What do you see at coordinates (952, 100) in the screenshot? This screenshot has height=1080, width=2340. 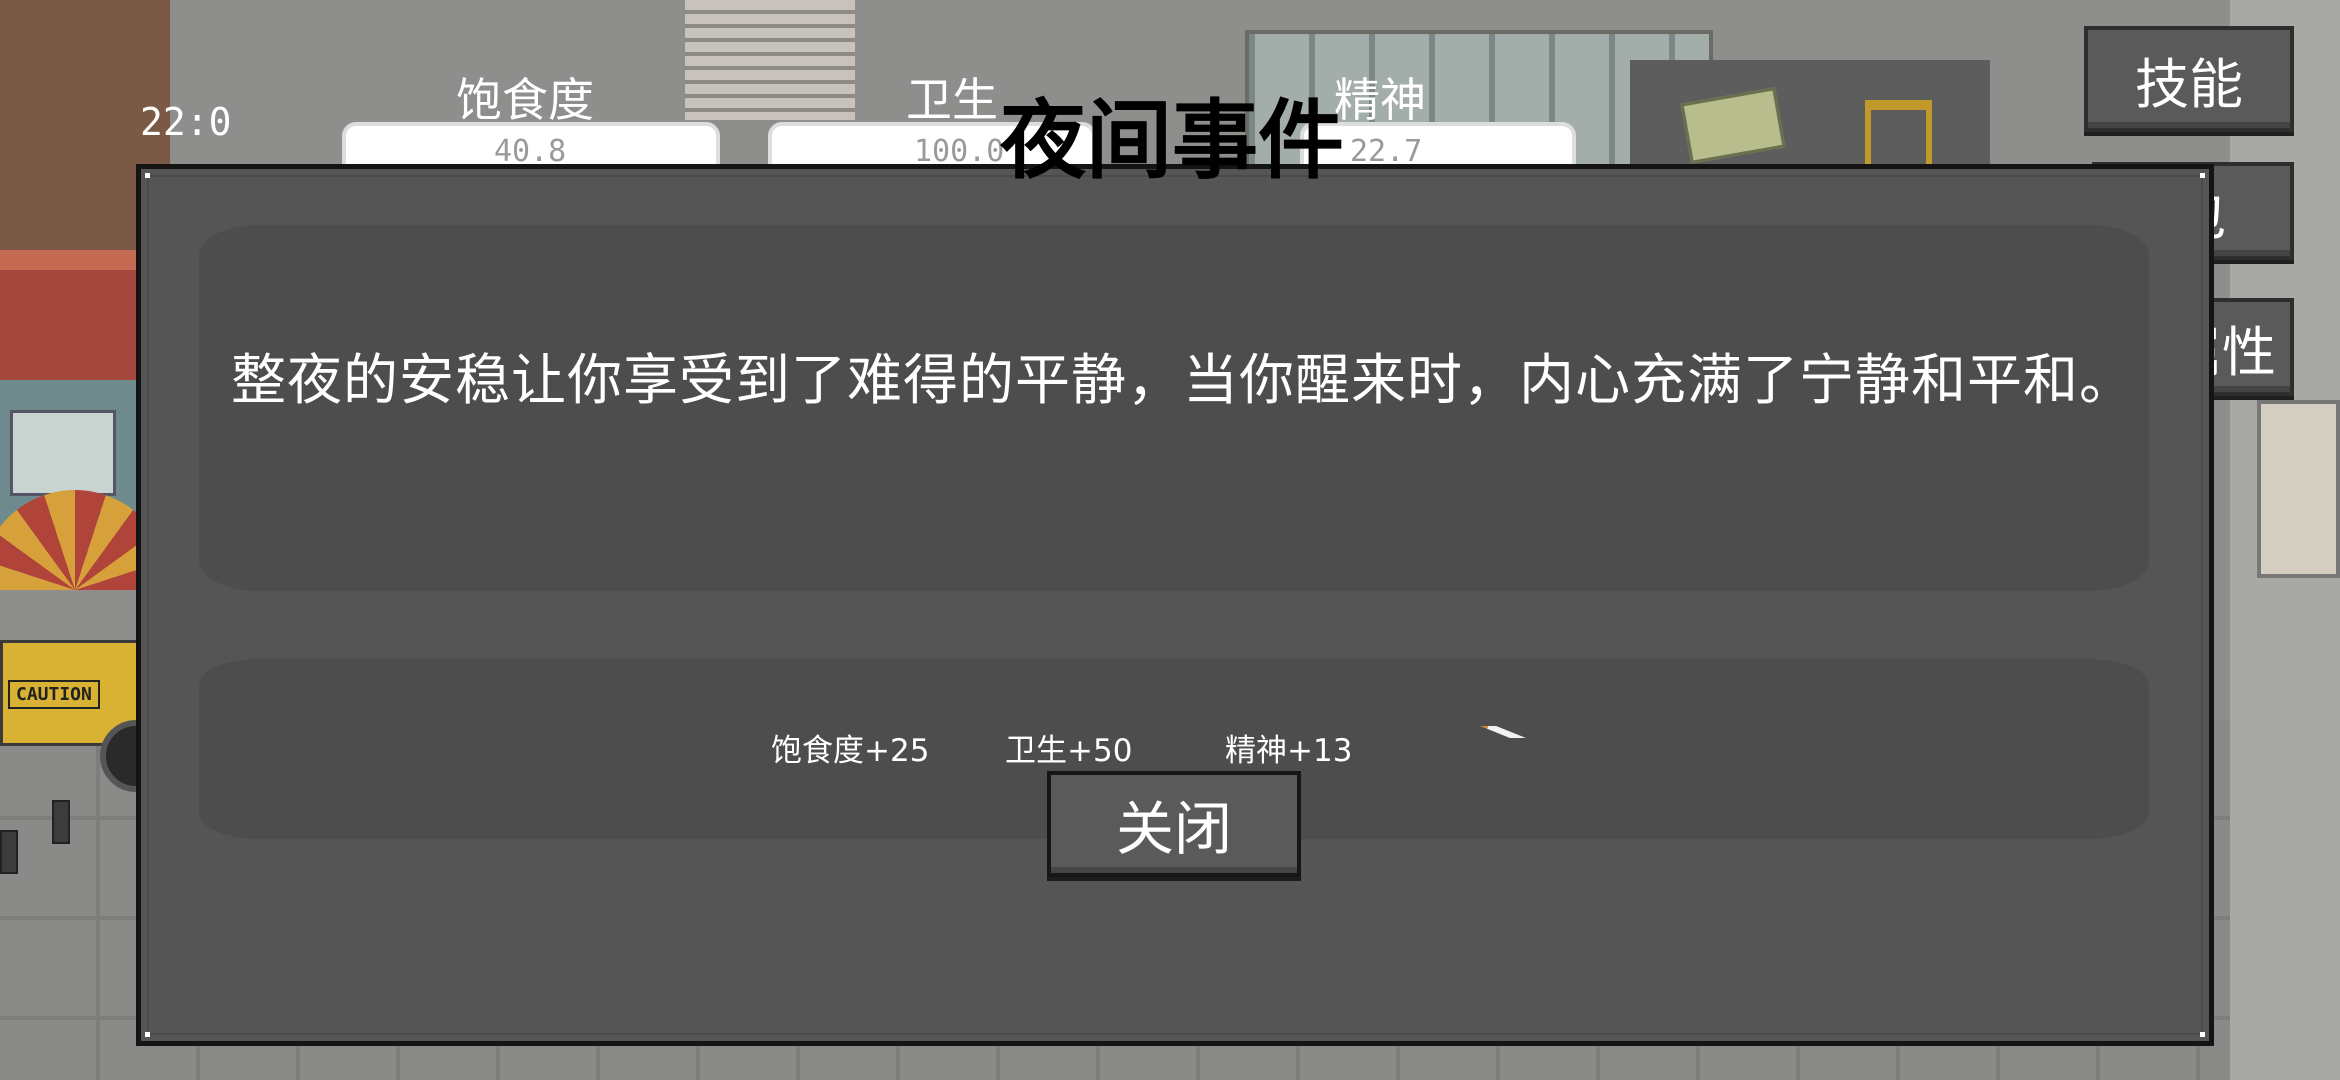 I see `stat-label-hygiene: 卫生` at bounding box center [952, 100].